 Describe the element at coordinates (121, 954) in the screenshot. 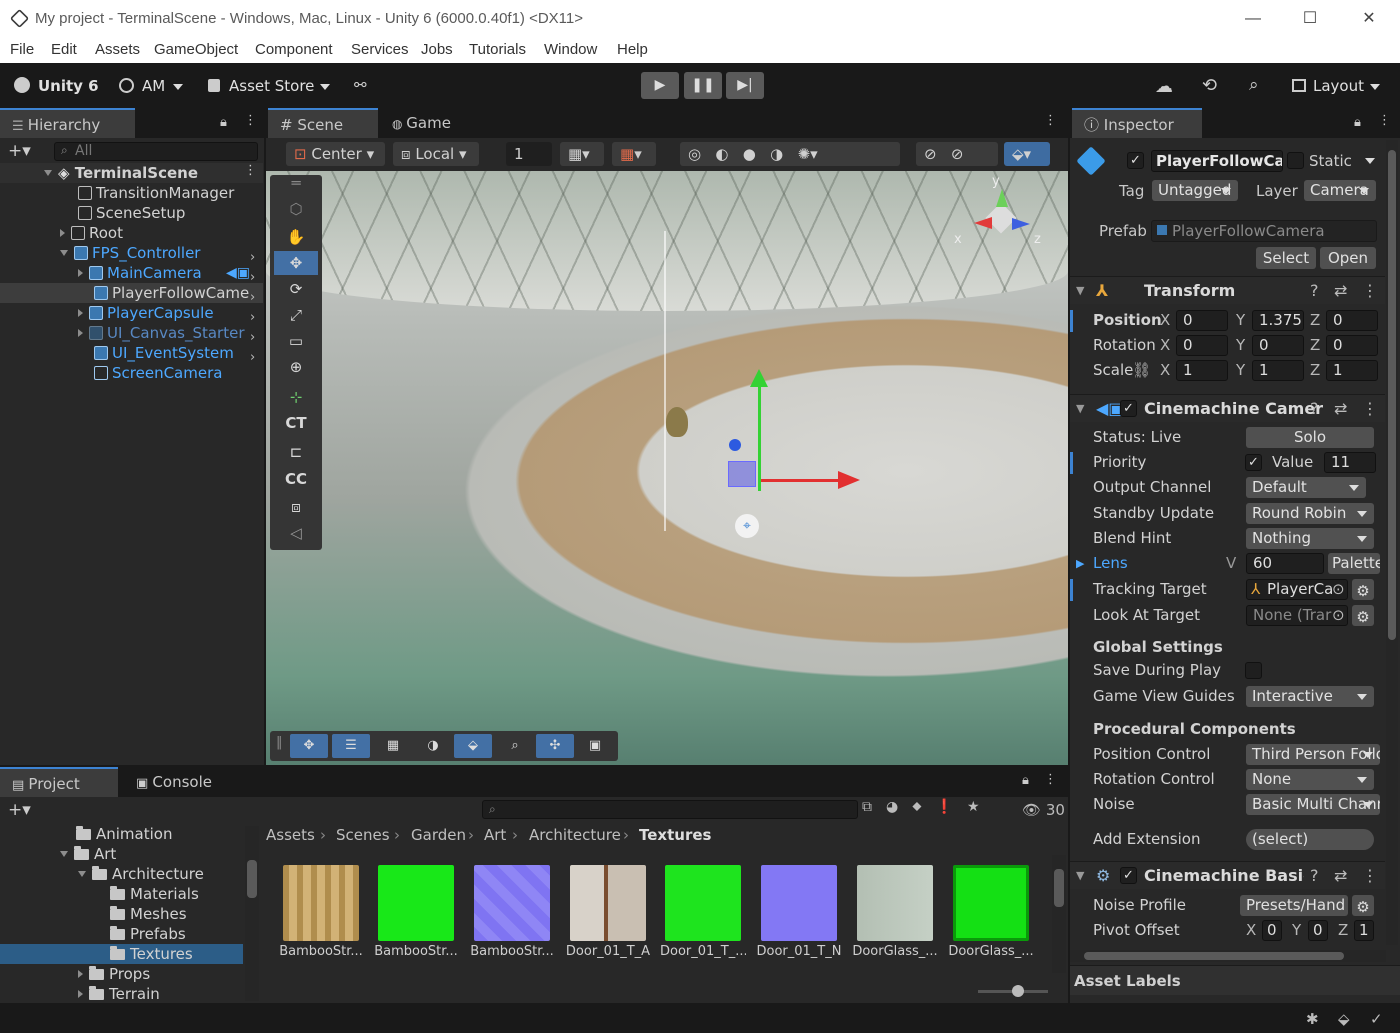

I see `tree-item: Textures` at that location.